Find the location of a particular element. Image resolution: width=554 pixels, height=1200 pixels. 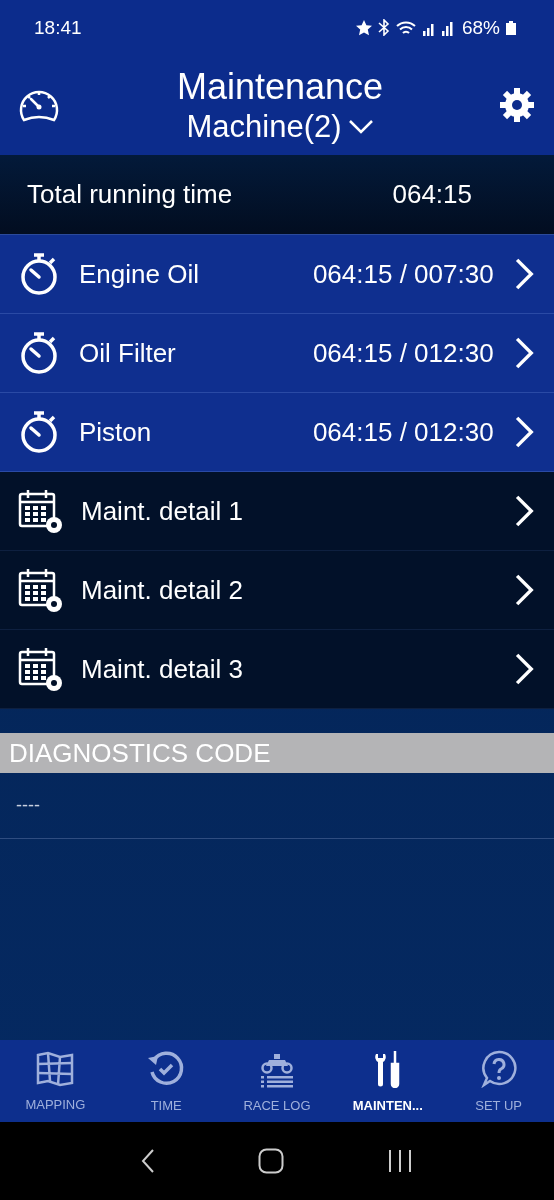

tab: SET UP is located at coordinates (498, 1081).